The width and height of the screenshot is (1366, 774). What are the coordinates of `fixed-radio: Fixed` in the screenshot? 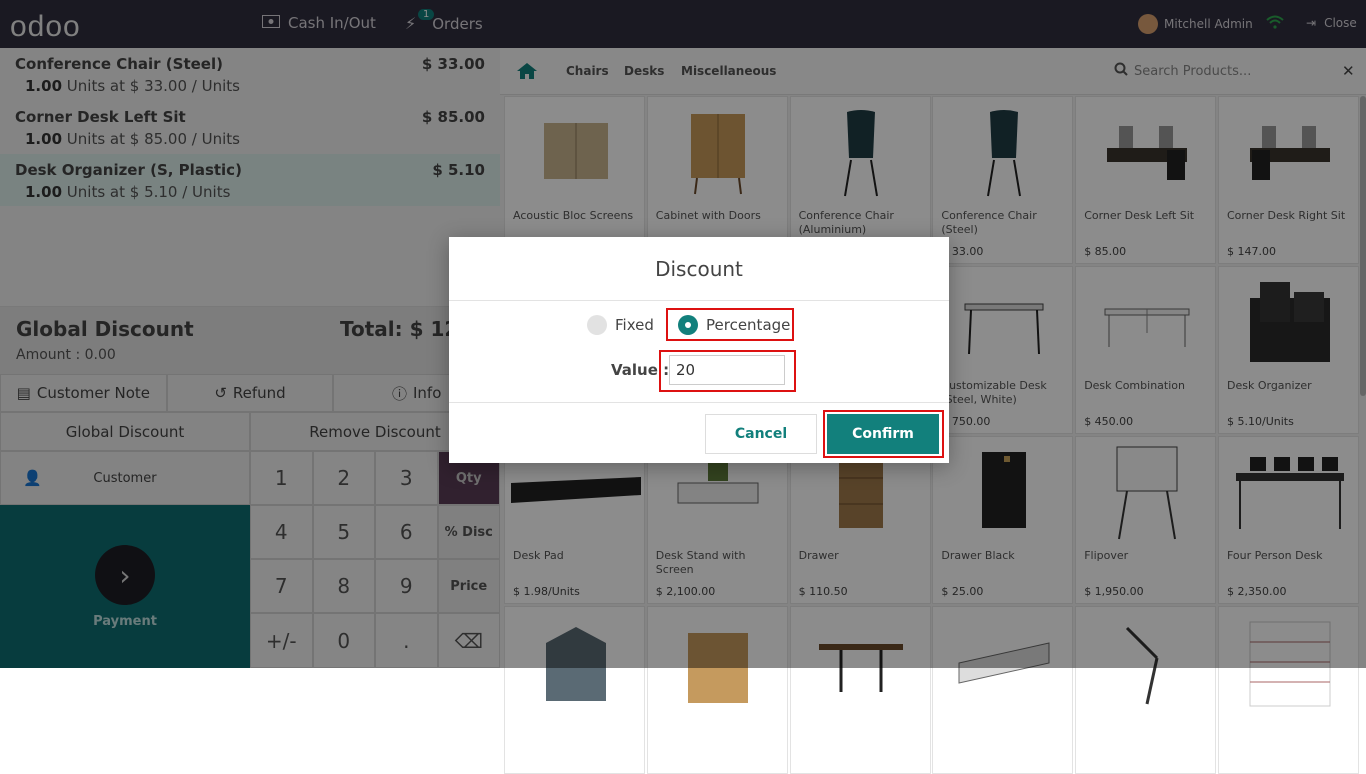 It's located at (620, 325).